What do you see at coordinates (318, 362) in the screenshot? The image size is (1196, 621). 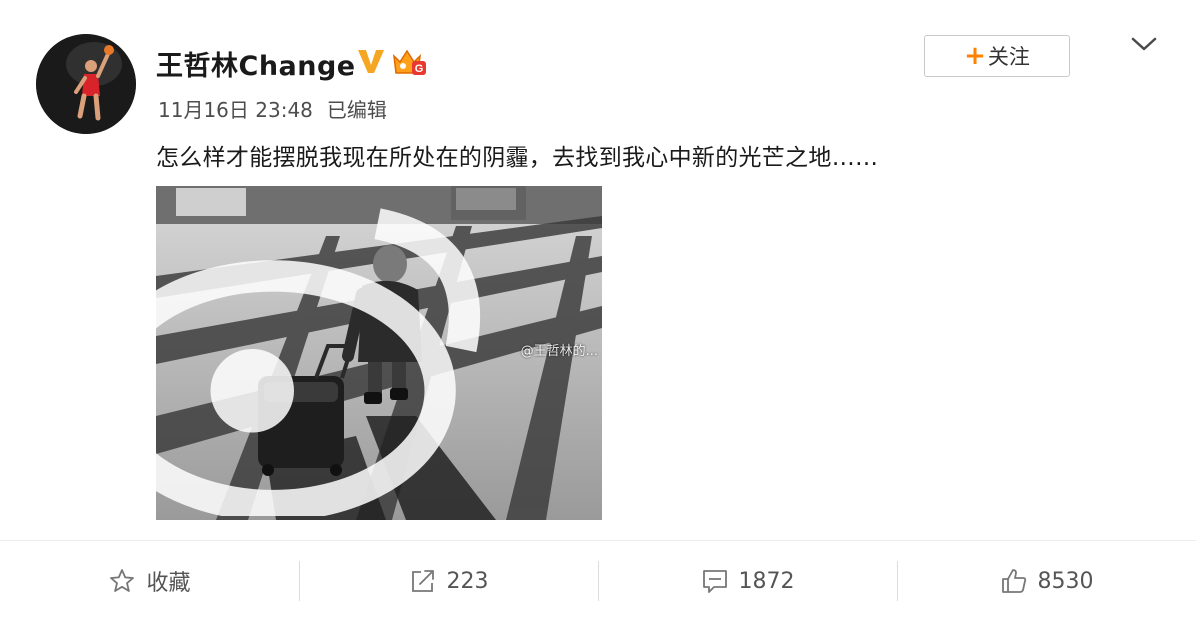 I see `weibo-logo-icon` at bounding box center [318, 362].